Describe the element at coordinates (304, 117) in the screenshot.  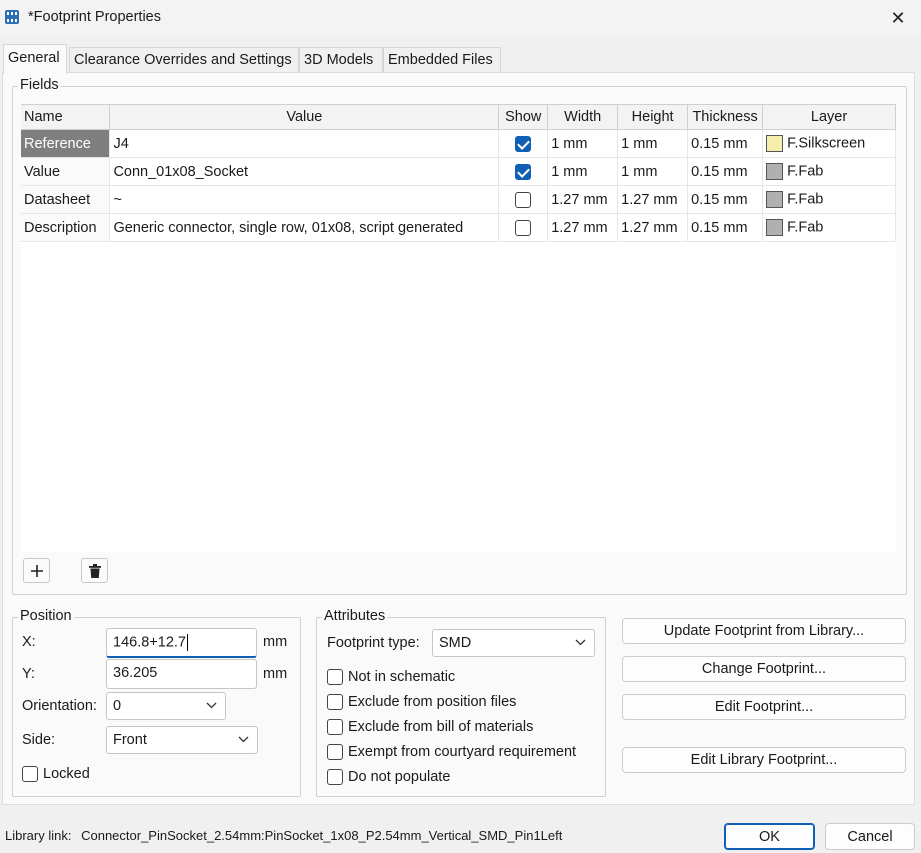
I see `header-value: Value` at that location.